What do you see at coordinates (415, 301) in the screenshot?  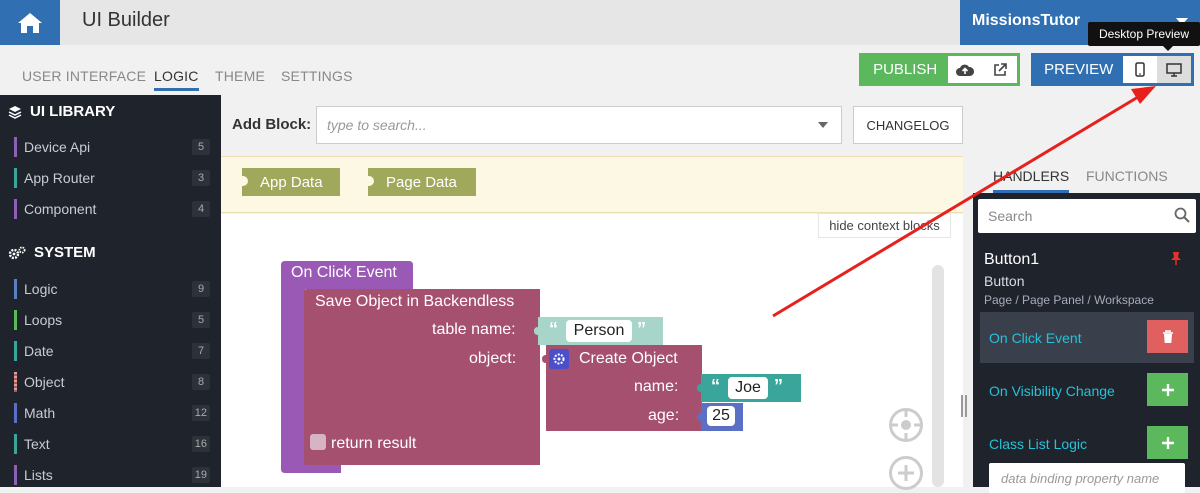 I see `save-block-title: Save Object in Backendless` at bounding box center [415, 301].